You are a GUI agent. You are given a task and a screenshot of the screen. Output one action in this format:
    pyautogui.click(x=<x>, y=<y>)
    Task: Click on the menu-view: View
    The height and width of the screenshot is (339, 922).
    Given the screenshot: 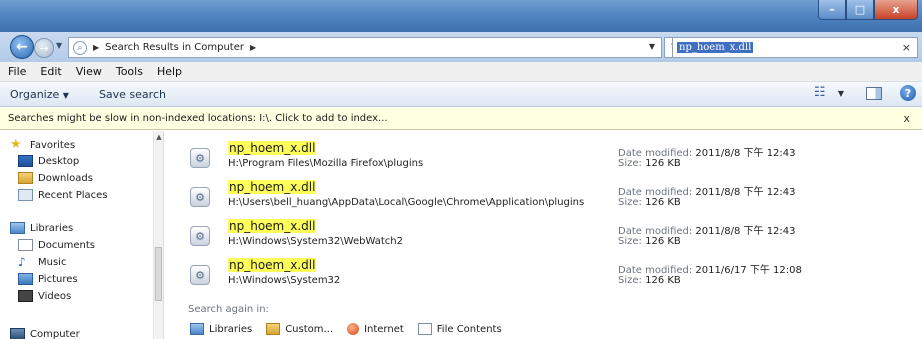 What is the action you would take?
    pyautogui.click(x=89, y=71)
    